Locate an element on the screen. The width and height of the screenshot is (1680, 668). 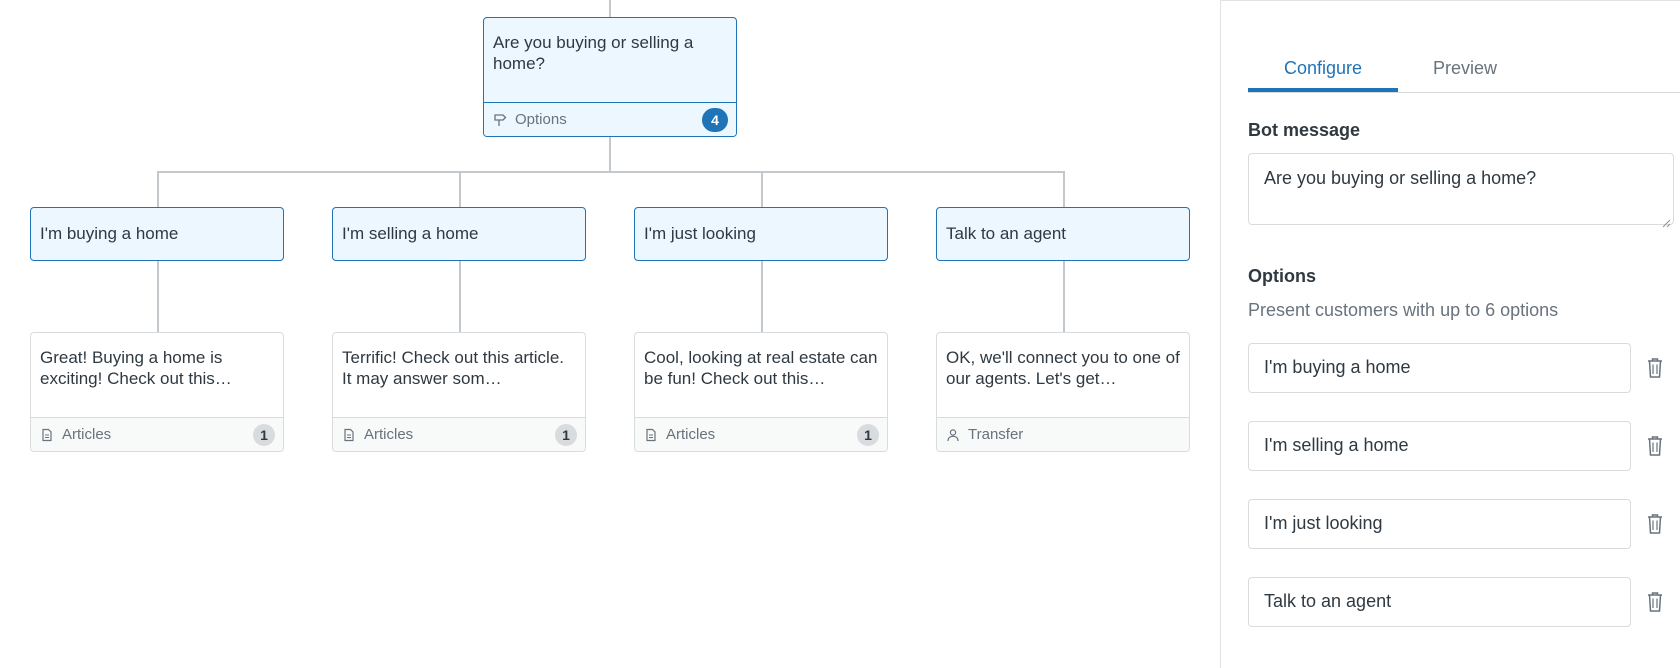
option-node-label: I'm selling a home is located at coordinates (410, 233).